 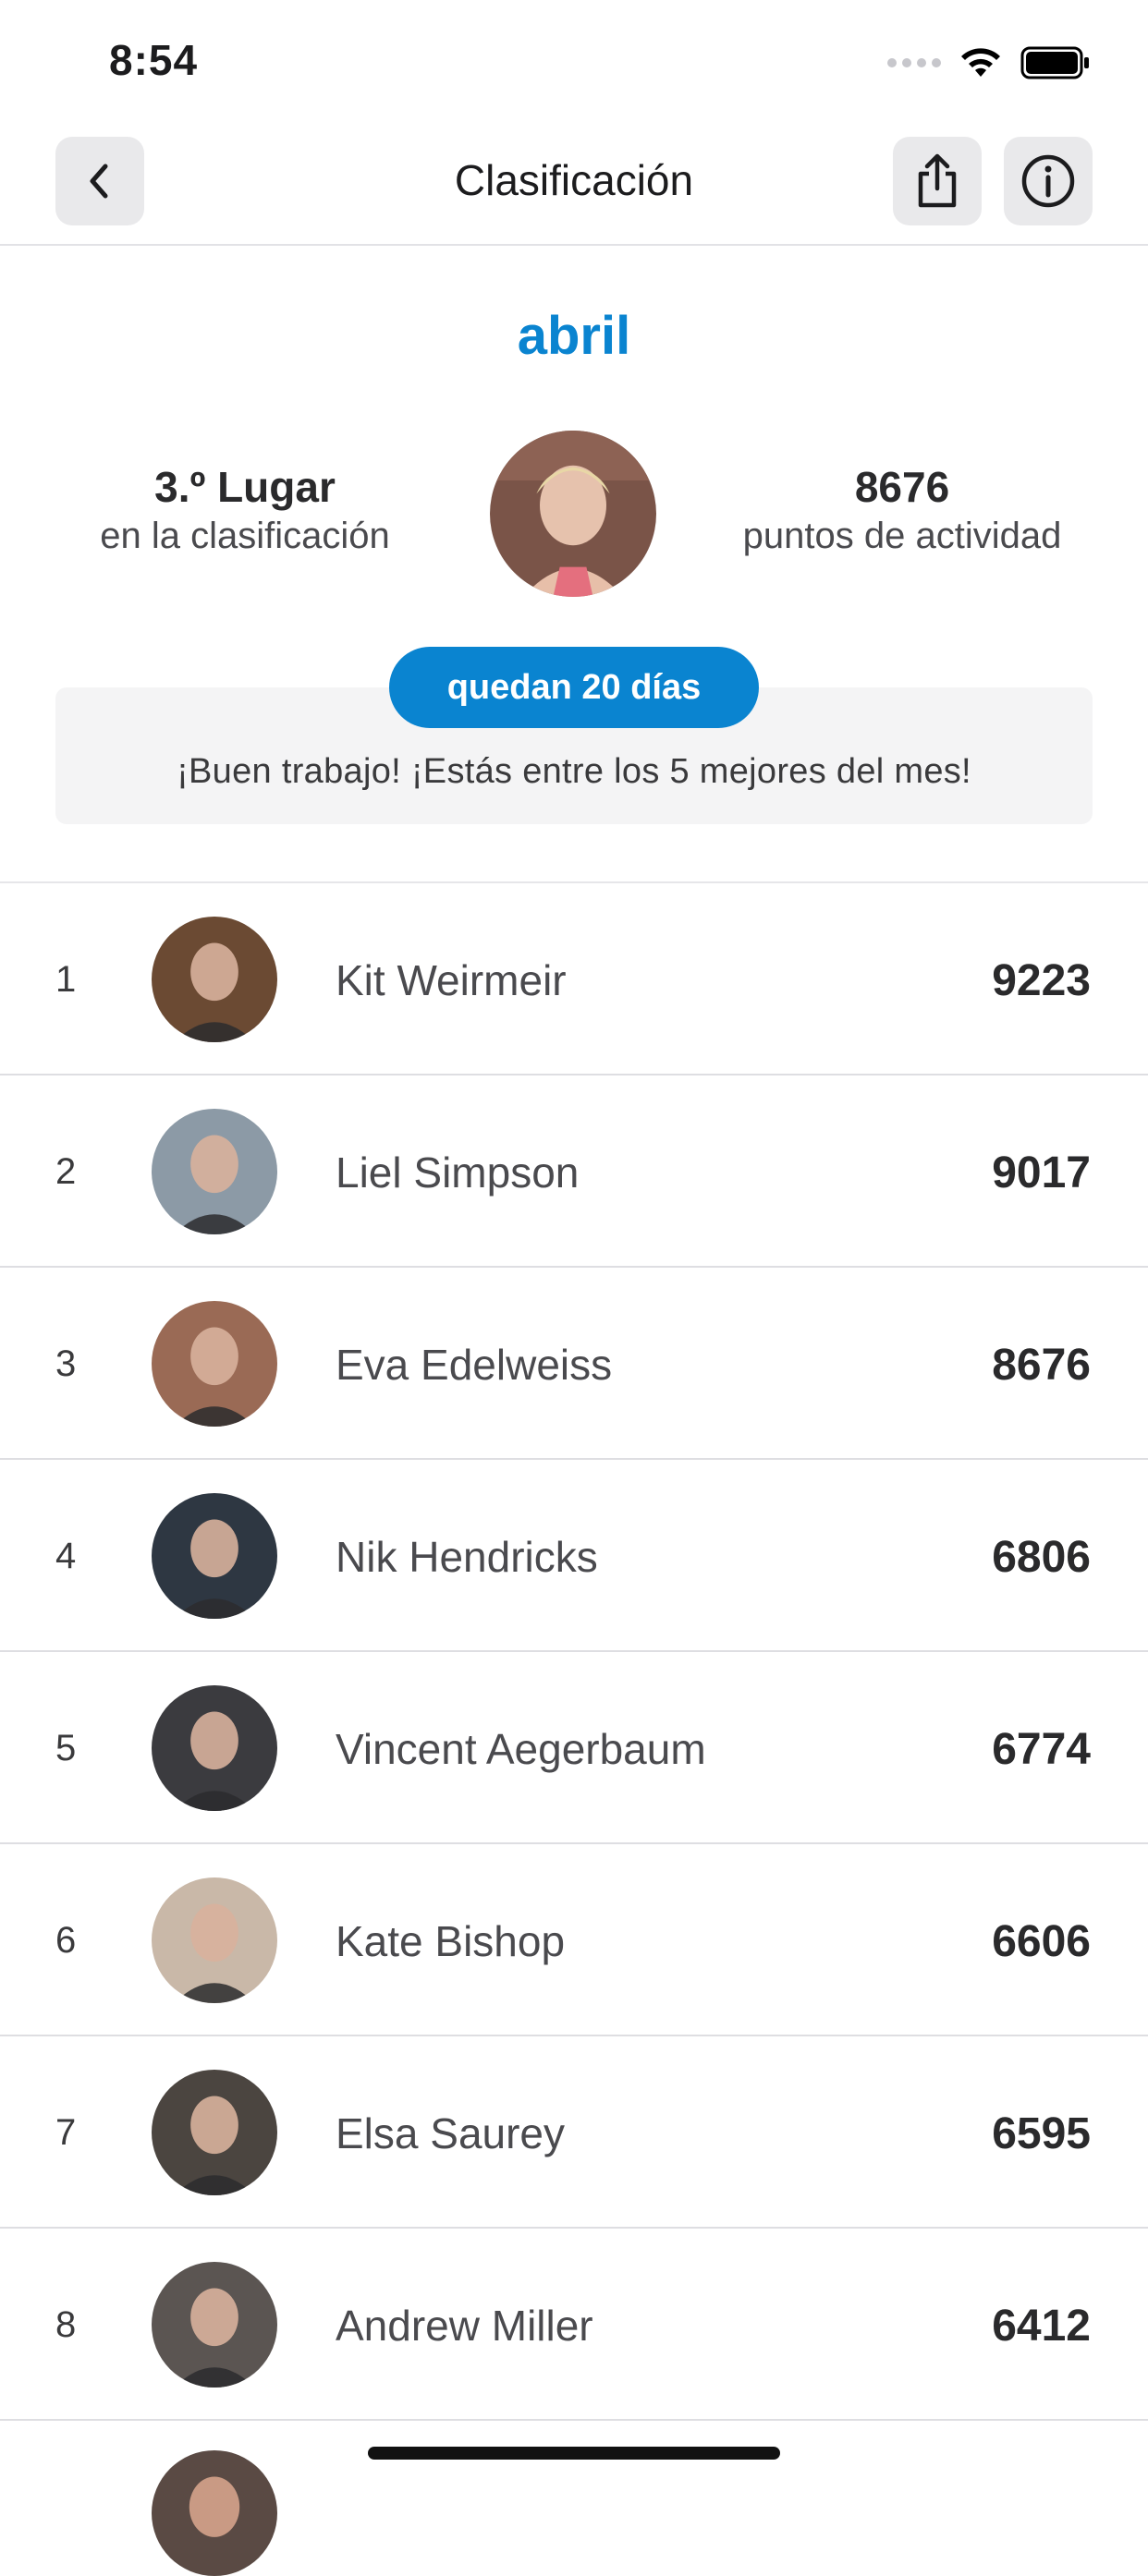 I want to click on share-button, so click(x=937, y=181).